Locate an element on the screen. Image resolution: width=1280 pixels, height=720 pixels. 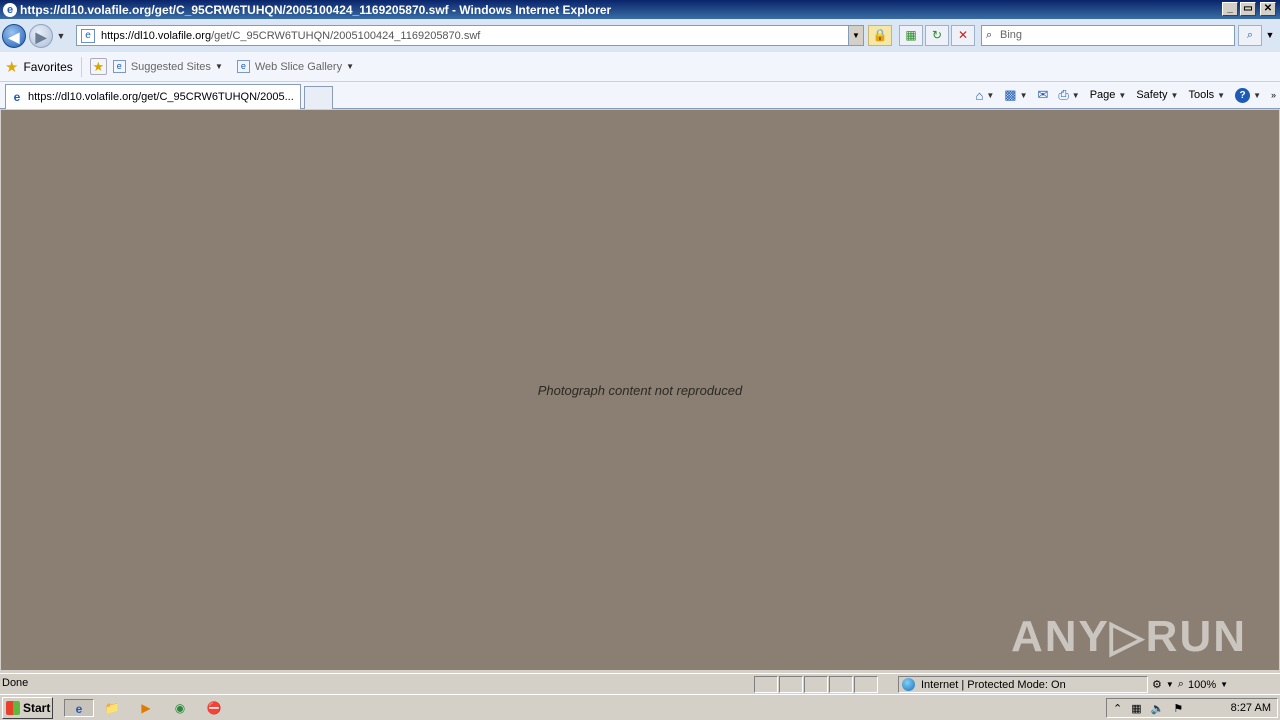
web-slice-gallery-link: e Web Slice Gallery ▼ is located at coordinates (295, 66).